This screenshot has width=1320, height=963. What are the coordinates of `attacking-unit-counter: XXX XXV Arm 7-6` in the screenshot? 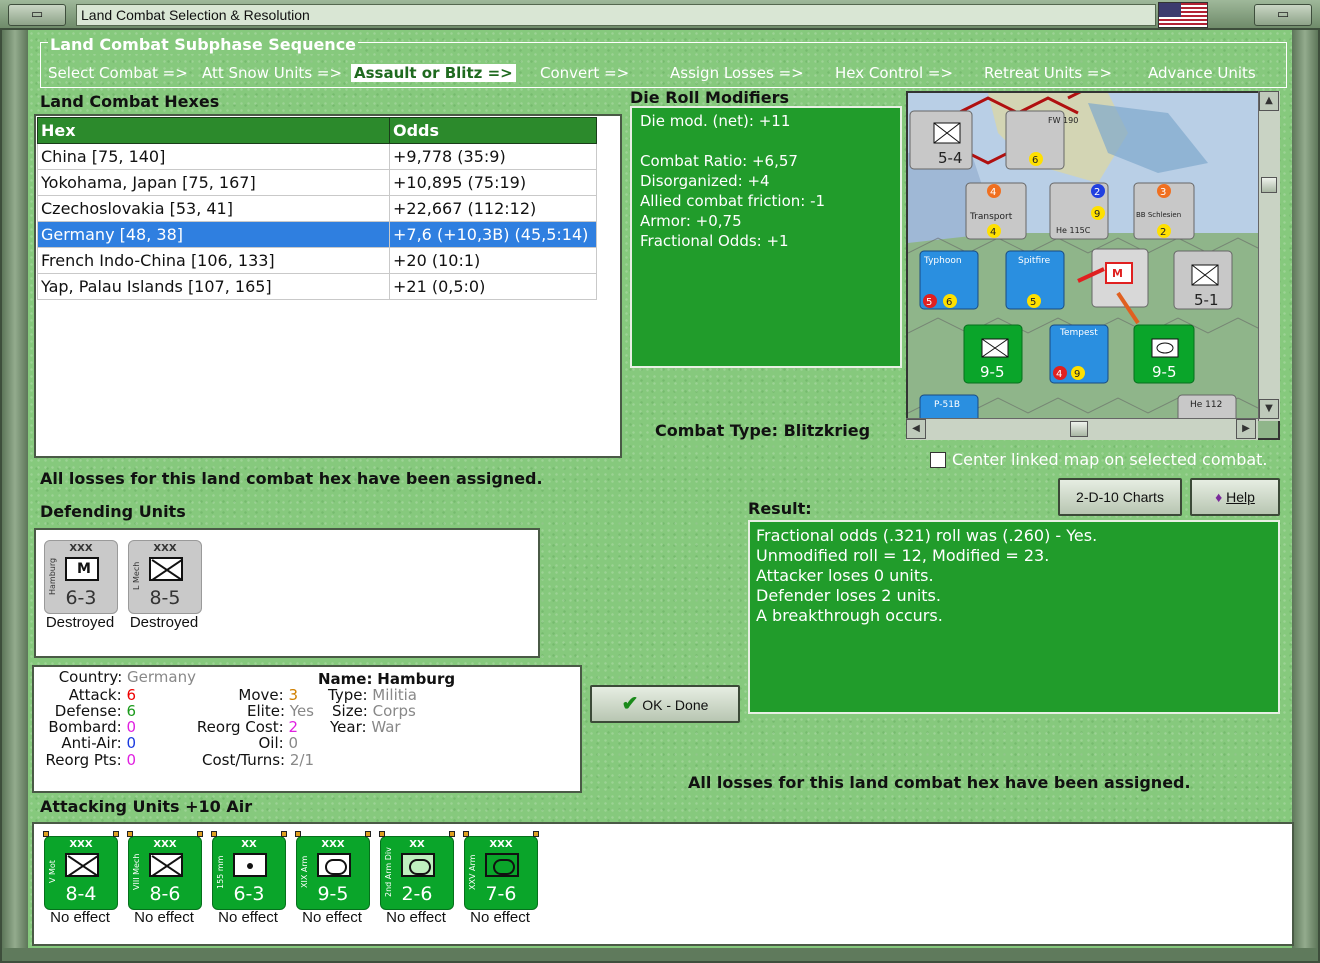 It's located at (501, 870).